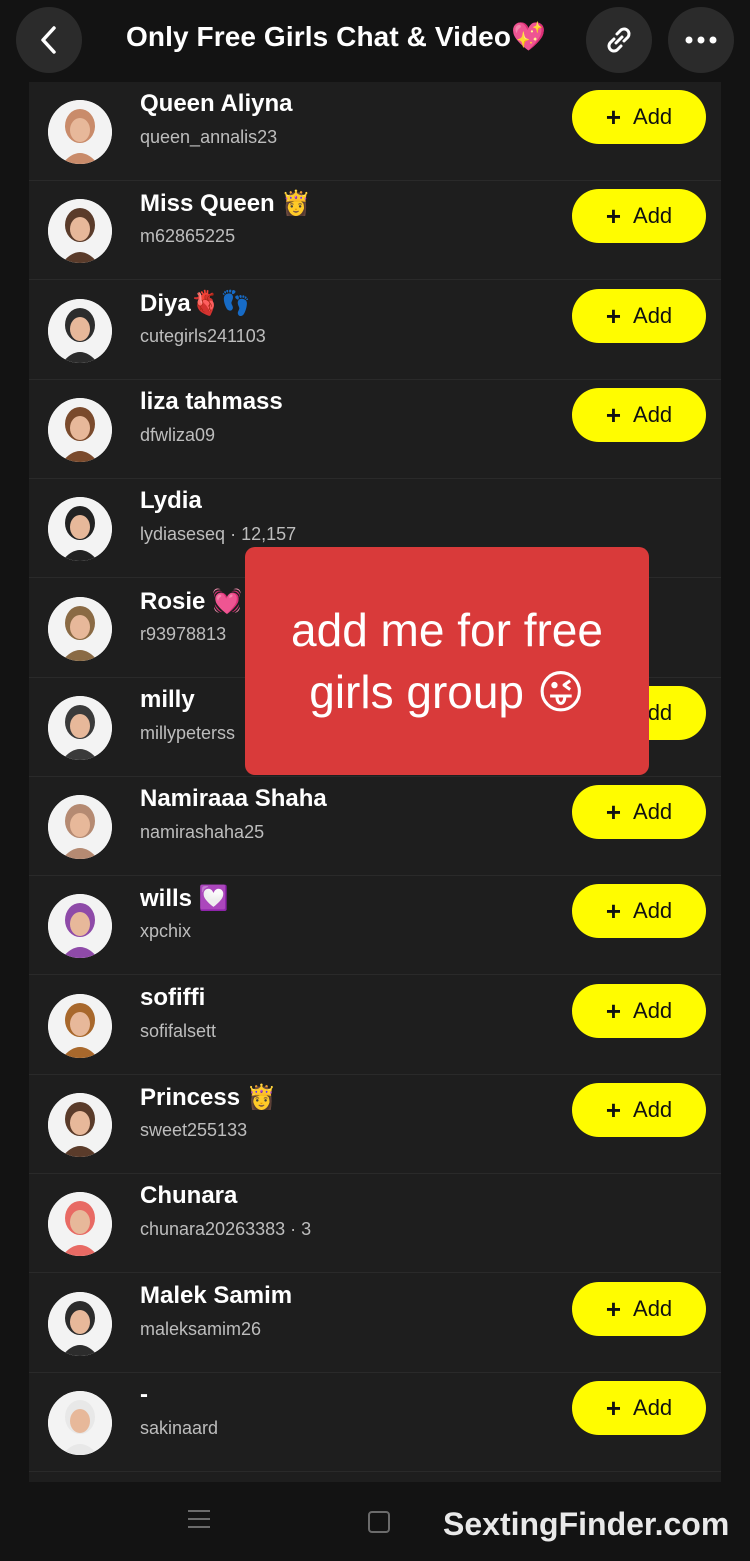 This screenshot has height=1561, width=750. I want to click on member-name: Queen Aliyna, so click(216, 103).